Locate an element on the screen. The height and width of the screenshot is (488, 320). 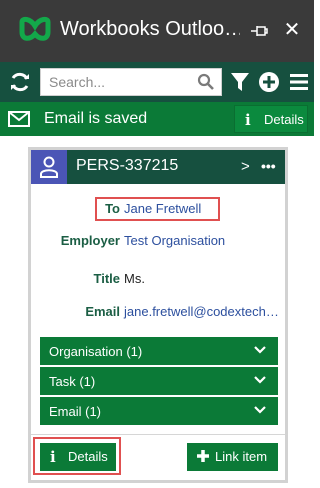
title-bar: Workbooks Outloo… ✕ is located at coordinates (157, 31).